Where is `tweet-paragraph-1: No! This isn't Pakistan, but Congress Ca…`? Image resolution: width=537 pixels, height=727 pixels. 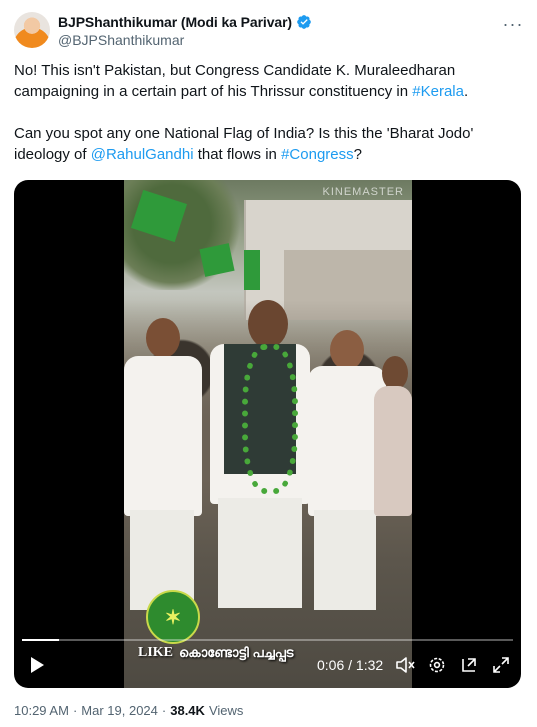 tweet-paragraph-1: No! This isn't Pakistan, but Congress Ca… is located at coordinates (269, 81).